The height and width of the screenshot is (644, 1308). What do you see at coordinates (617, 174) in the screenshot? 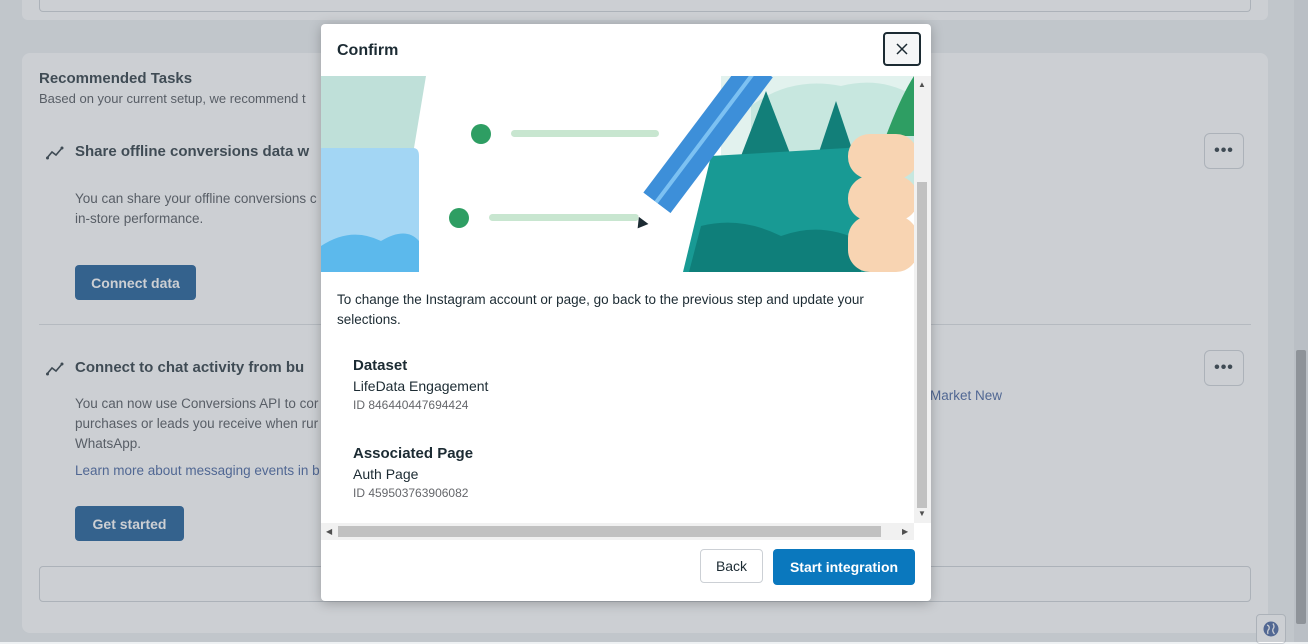
I see `illustration-image` at bounding box center [617, 174].